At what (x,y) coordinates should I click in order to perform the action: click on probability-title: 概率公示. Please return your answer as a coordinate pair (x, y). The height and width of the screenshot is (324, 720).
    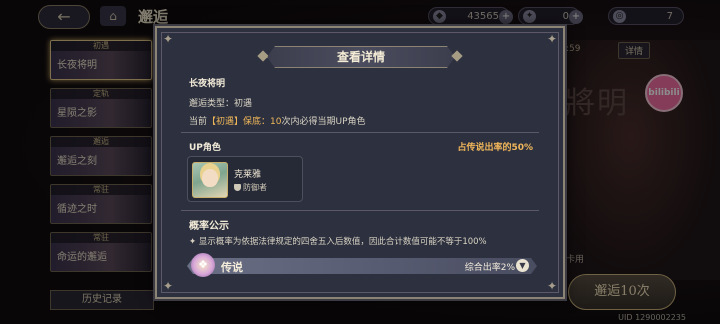
    Looking at the image, I should click on (209, 226).